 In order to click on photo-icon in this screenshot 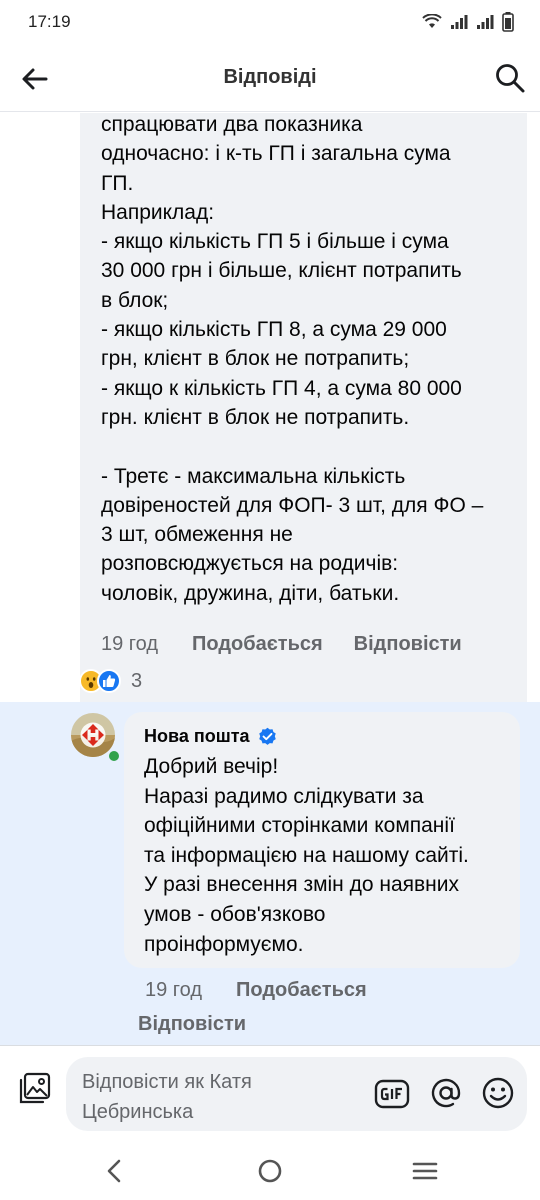, I will do `click(35, 1088)`.